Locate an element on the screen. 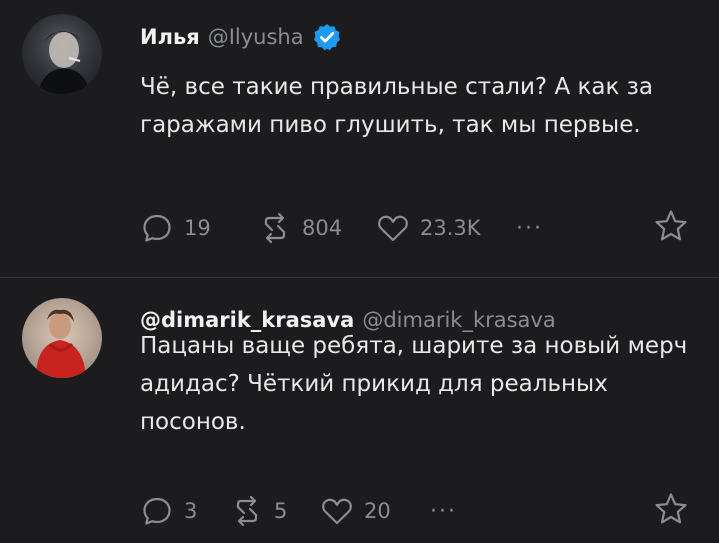  post-header: Илья @Ilyusha is located at coordinates (241, 37).